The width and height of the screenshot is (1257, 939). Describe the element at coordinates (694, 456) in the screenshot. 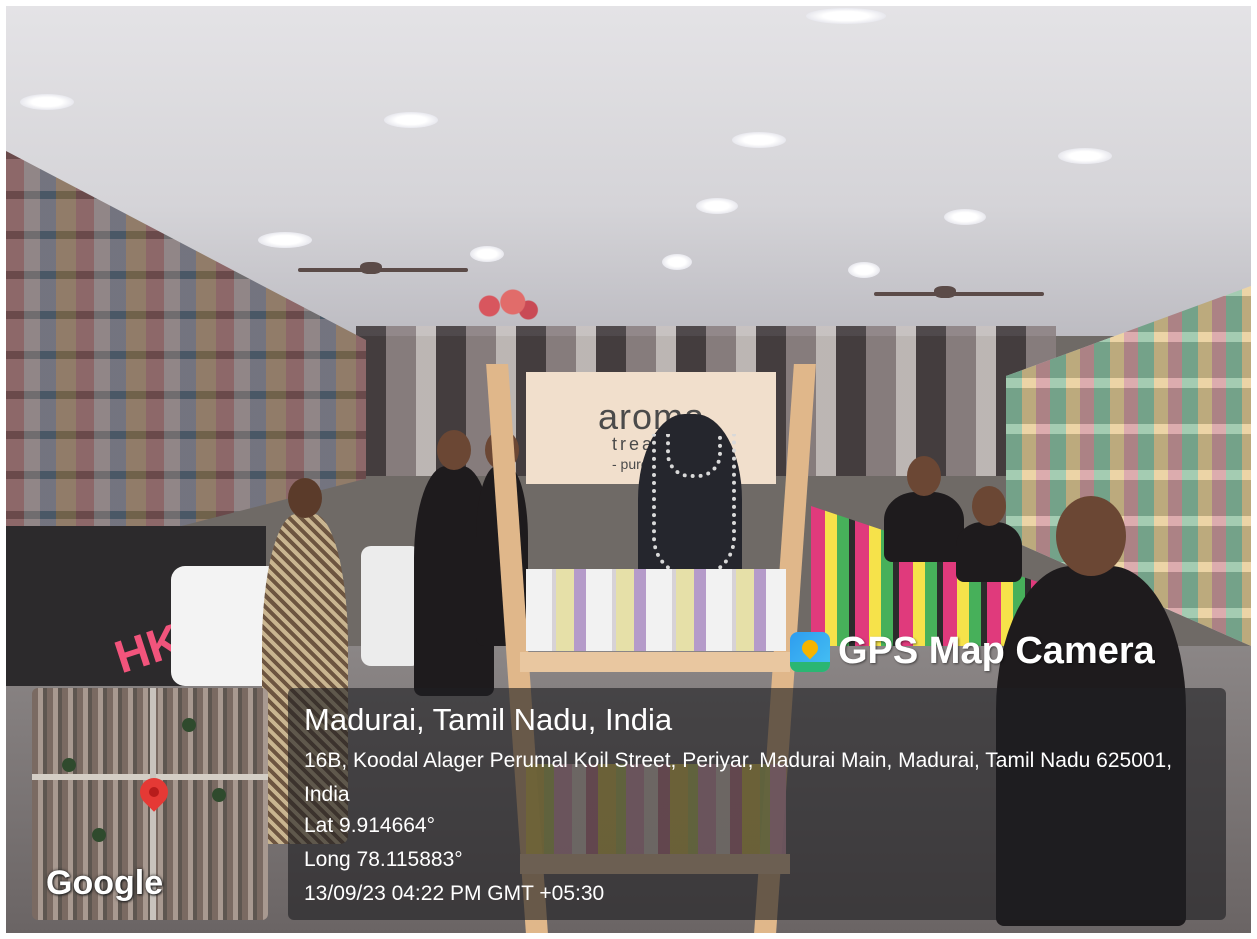

I see `necklace` at that location.